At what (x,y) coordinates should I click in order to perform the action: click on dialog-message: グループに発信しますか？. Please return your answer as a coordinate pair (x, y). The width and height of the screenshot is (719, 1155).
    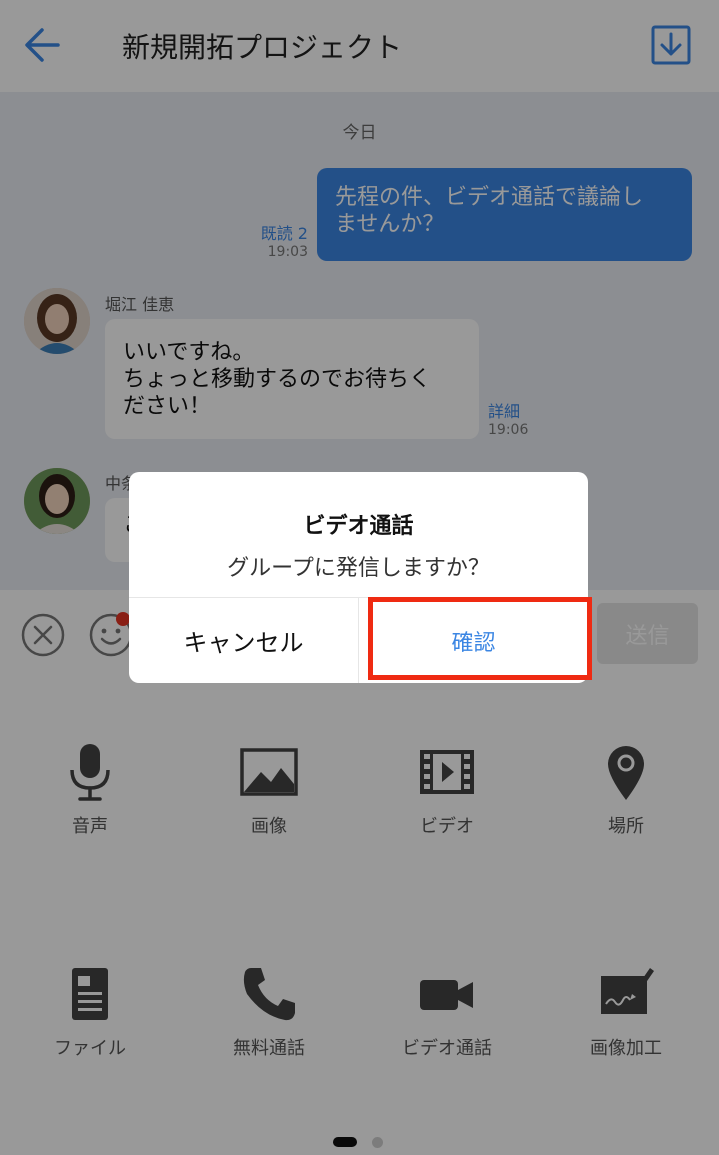
    Looking at the image, I should click on (358, 568).